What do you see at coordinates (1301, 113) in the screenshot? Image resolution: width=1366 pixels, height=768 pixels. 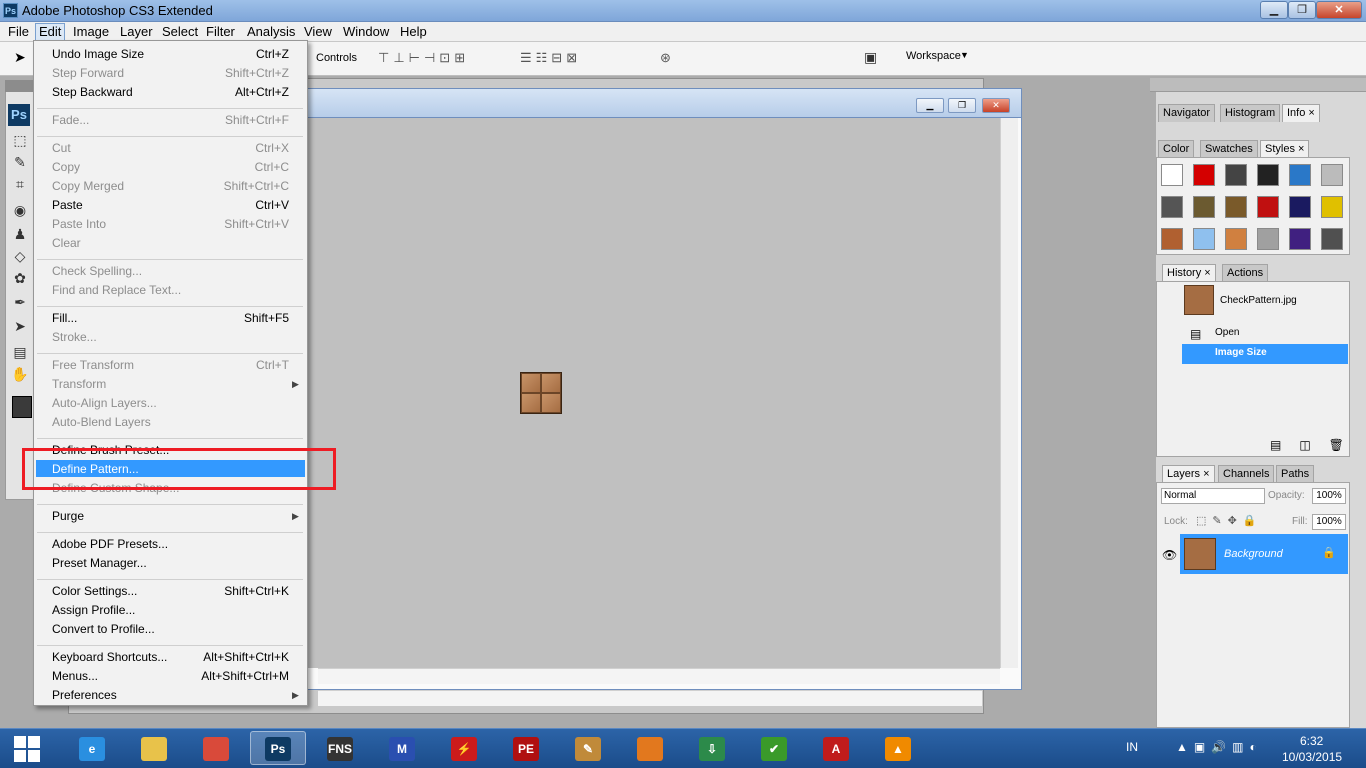 I see `tab-info: Info ×` at bounding box center [1301, 113].